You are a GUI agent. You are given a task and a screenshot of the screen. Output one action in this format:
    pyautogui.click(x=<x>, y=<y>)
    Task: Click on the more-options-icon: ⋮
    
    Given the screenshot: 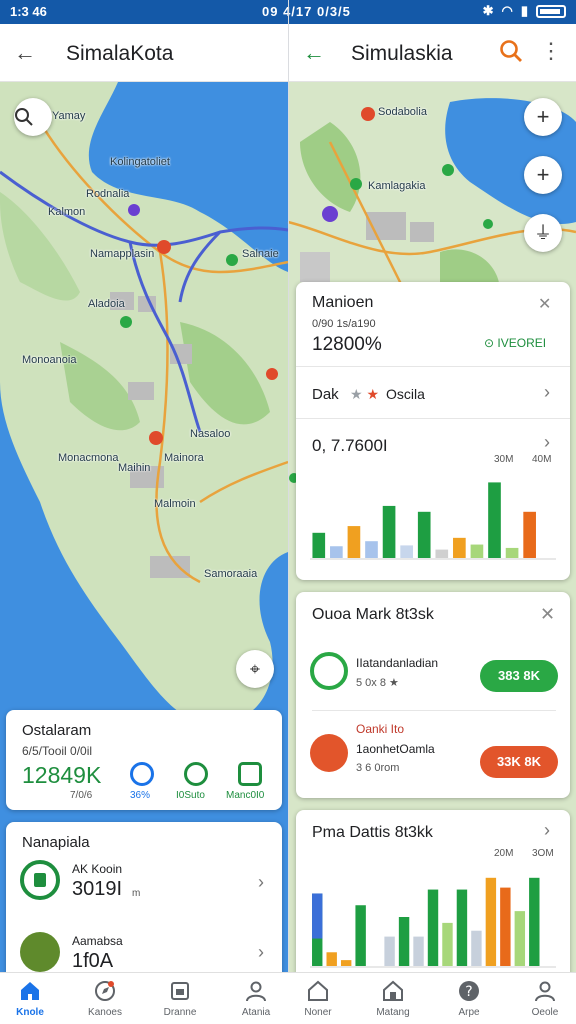 What is the action you would take?
    pyautogui.click(x=551, y=51)
    